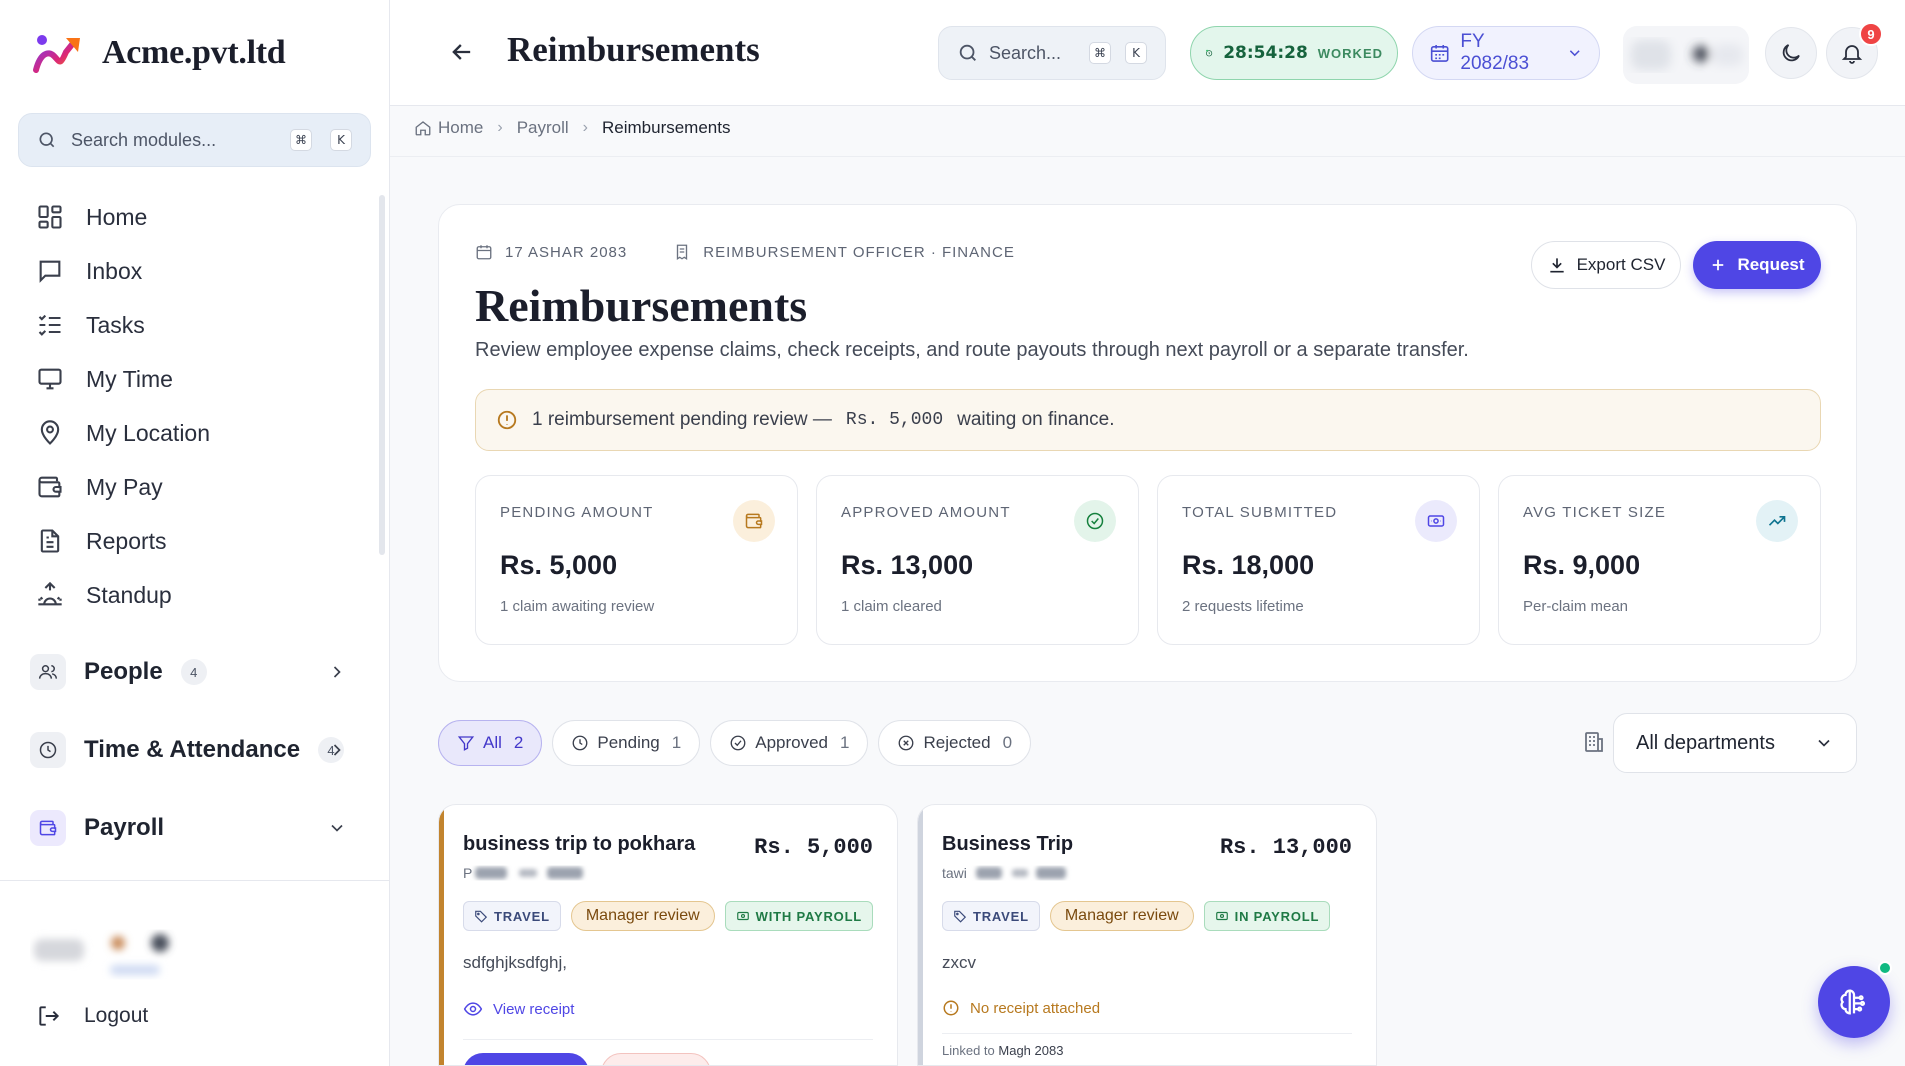 The image size is (1905, 1066). Describe the element at coordinates (682, 252) in the screenshot. I see `receipt-icon` at that location.